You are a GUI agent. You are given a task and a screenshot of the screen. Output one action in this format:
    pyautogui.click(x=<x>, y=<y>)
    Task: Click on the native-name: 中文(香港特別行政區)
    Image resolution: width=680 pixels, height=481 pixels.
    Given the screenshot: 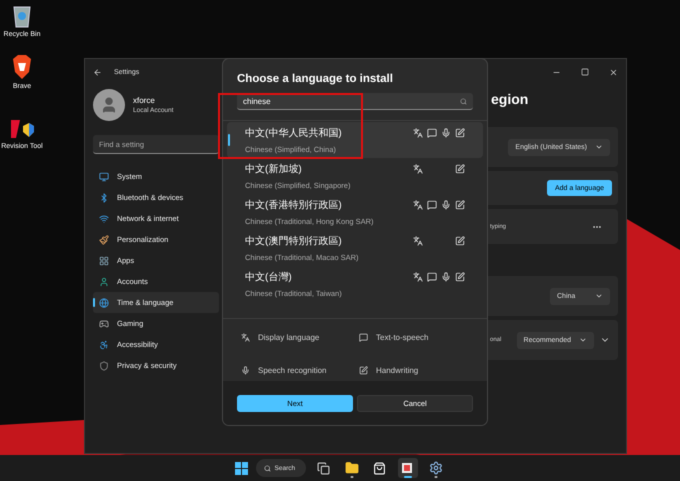 What is the action you would take?
    pyautogui.click(x=294, y=205)
    